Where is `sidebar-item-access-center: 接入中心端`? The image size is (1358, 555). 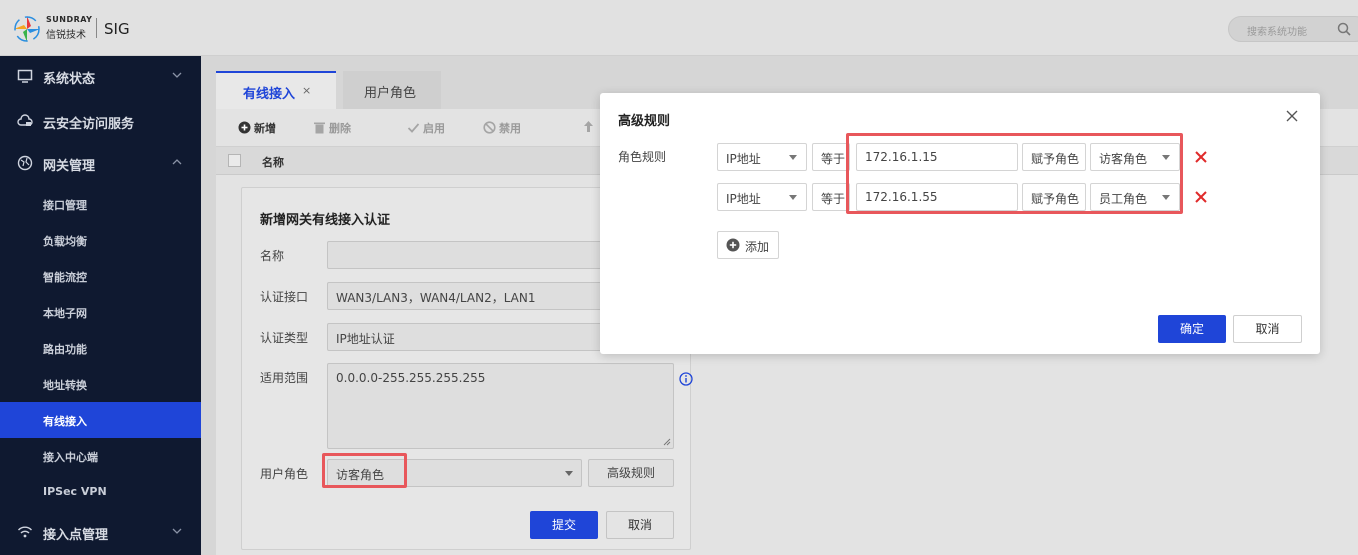 sidebar-item-access-center: 接入中心端 is located at coordinates (100, 456).